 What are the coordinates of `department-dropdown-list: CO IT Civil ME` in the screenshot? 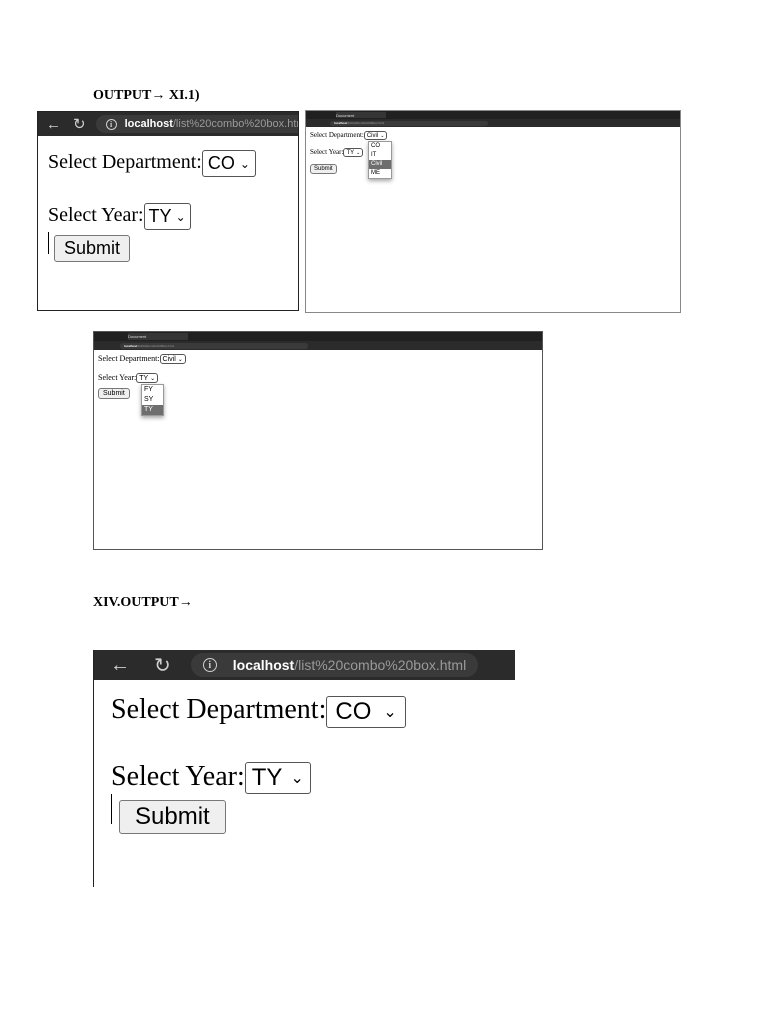 It's located at (380, 160).